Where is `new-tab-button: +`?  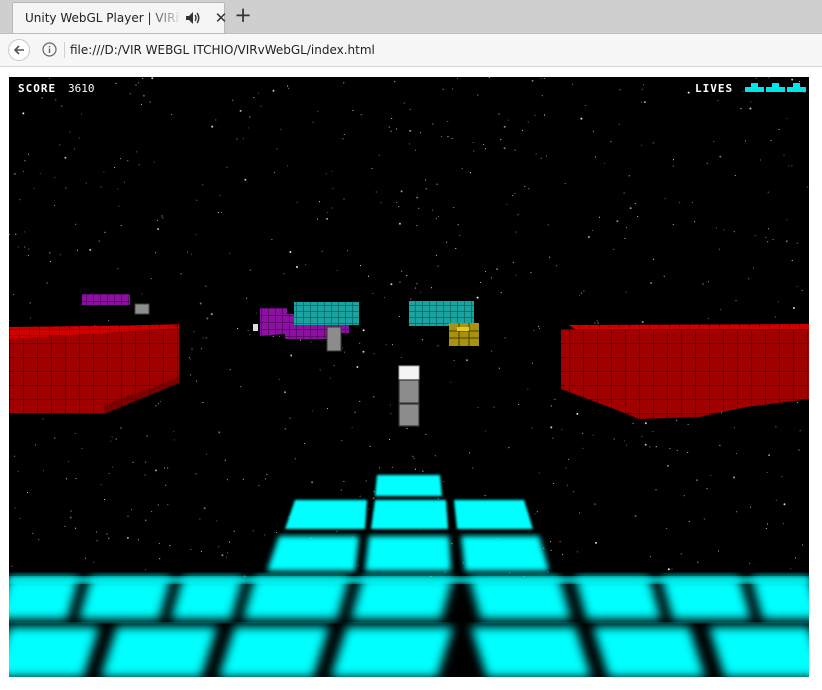 new-tab-button: + is located at coordinates (243, 15).